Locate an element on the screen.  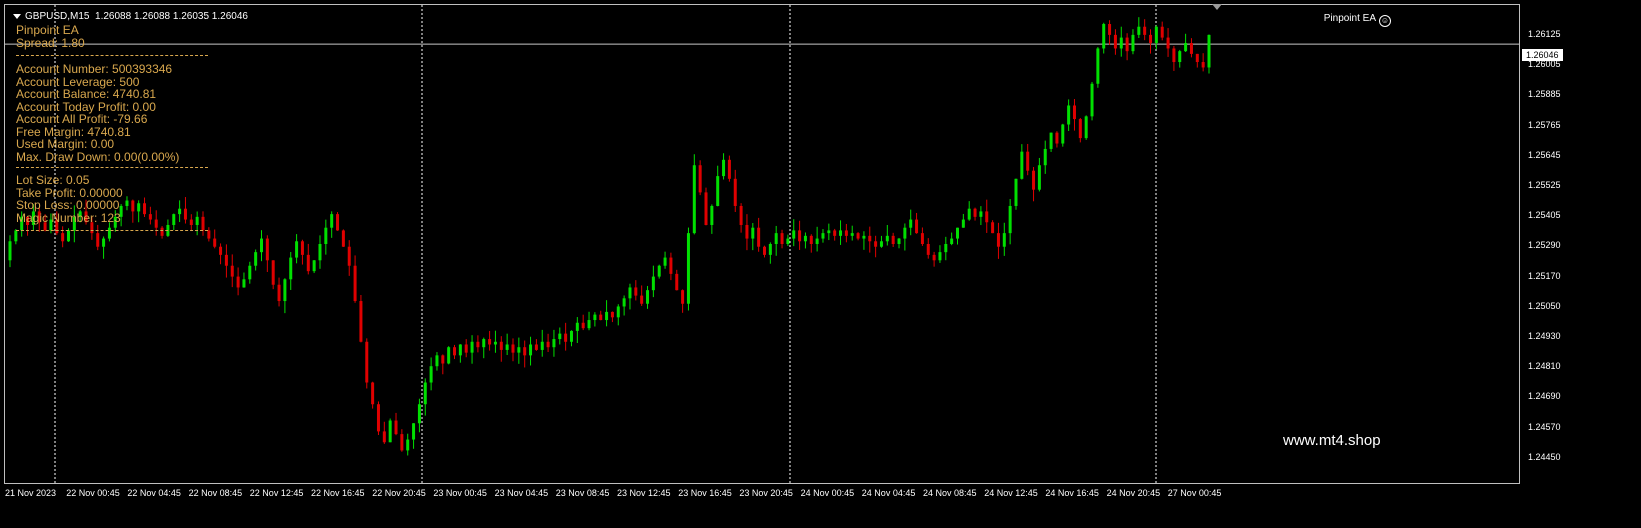
time-tick-label: 22 Nov 00:45 is located at coordinates (93, 493).